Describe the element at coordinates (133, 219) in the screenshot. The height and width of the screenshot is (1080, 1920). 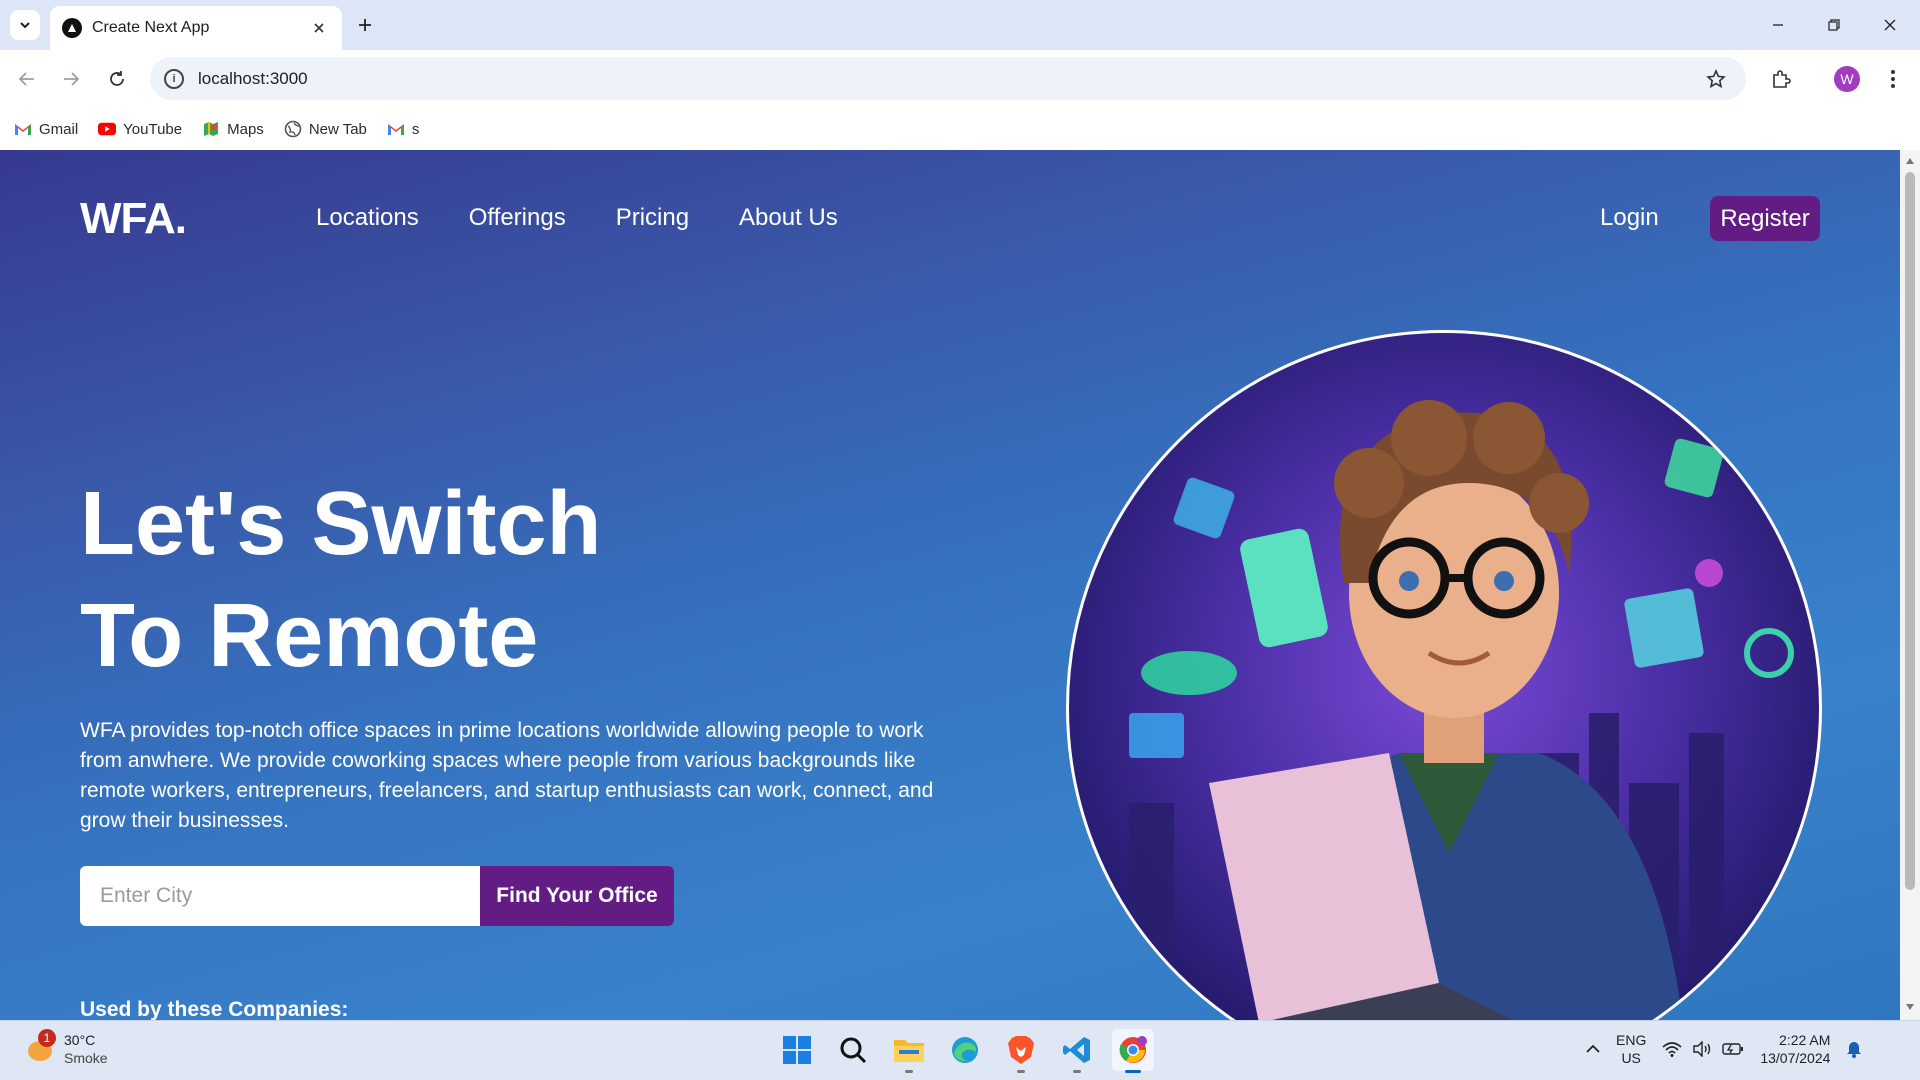
I see `site-logo: WFA.` at that location.